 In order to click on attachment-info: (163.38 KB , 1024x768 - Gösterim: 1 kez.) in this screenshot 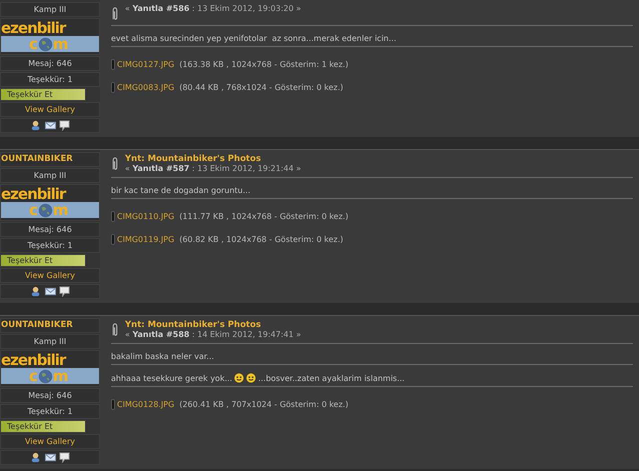, I will do `click(263, 64)`.